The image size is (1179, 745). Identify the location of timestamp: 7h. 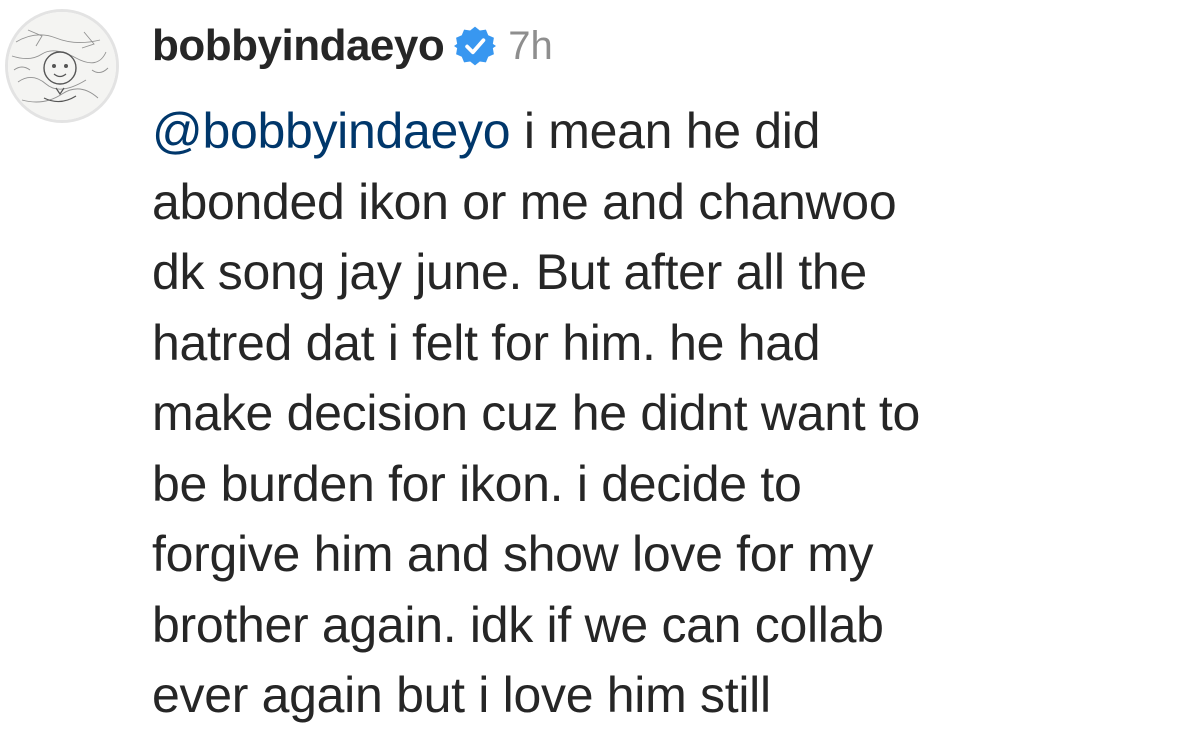
(530, 45).